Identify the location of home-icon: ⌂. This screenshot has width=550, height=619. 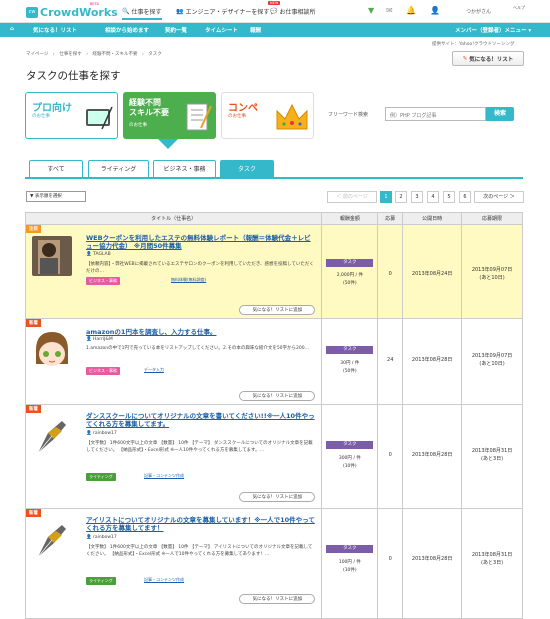
(12, 29).